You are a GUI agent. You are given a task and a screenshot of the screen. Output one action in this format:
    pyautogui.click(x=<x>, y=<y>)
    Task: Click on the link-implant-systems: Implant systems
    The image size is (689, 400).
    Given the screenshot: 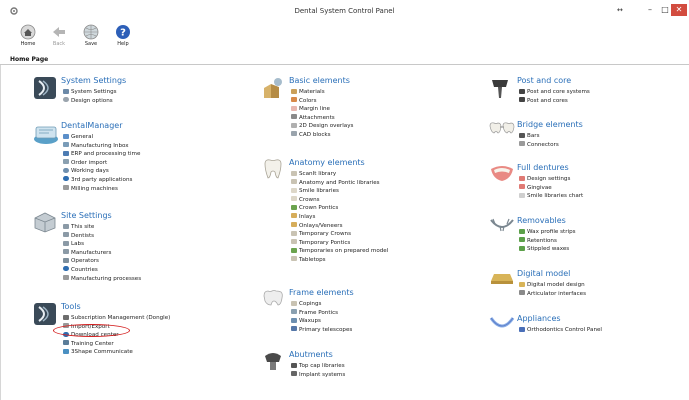 What is the action you would take?
    pyautogui.click(x=318, y=375)
    